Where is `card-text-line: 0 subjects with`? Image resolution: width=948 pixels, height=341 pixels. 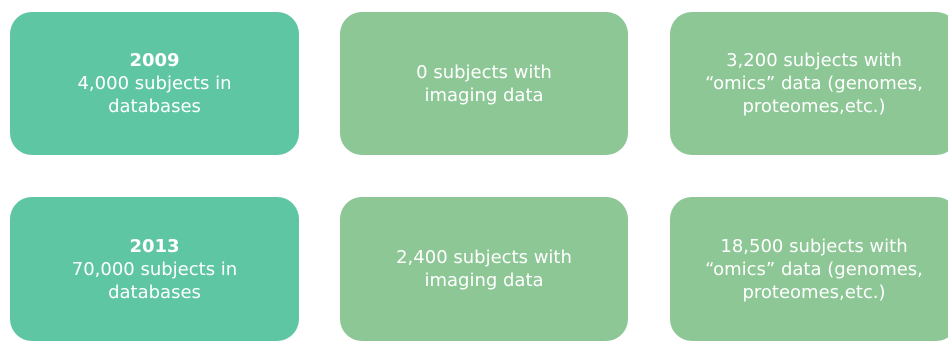 card-text-line: 0 subjects with is located at coordinates (484, 72).